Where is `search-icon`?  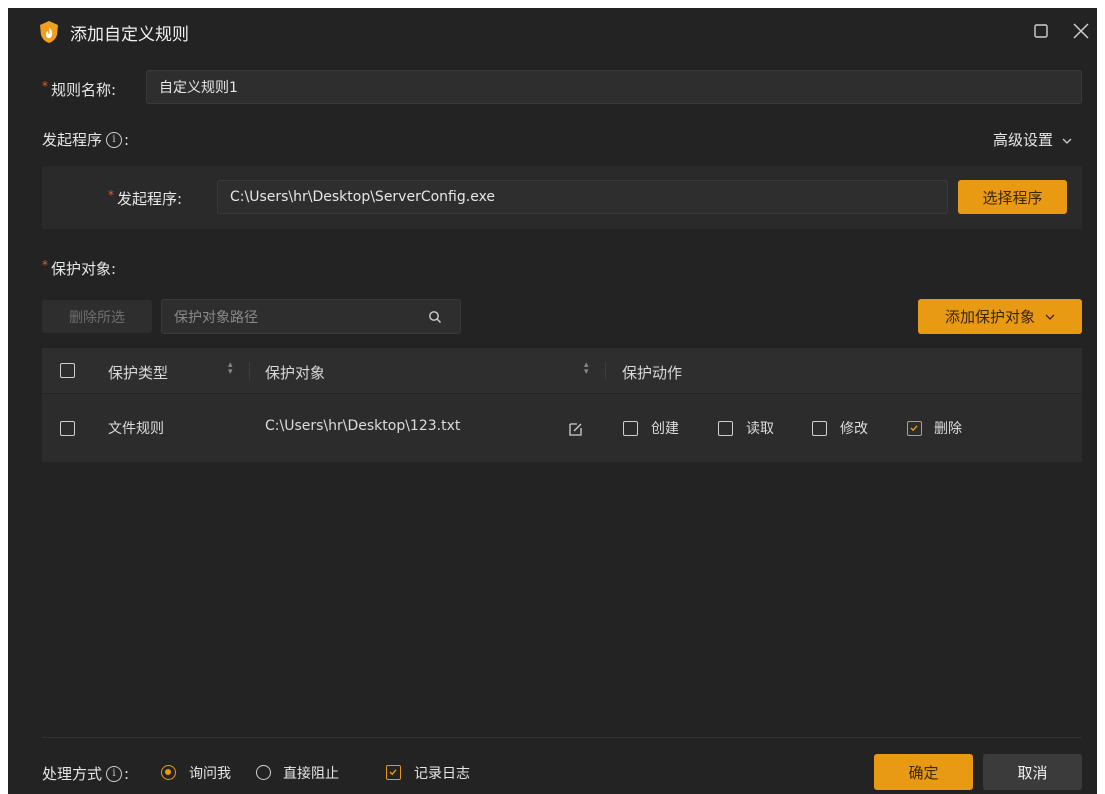
search-icon is located at coordinates (435, 317).